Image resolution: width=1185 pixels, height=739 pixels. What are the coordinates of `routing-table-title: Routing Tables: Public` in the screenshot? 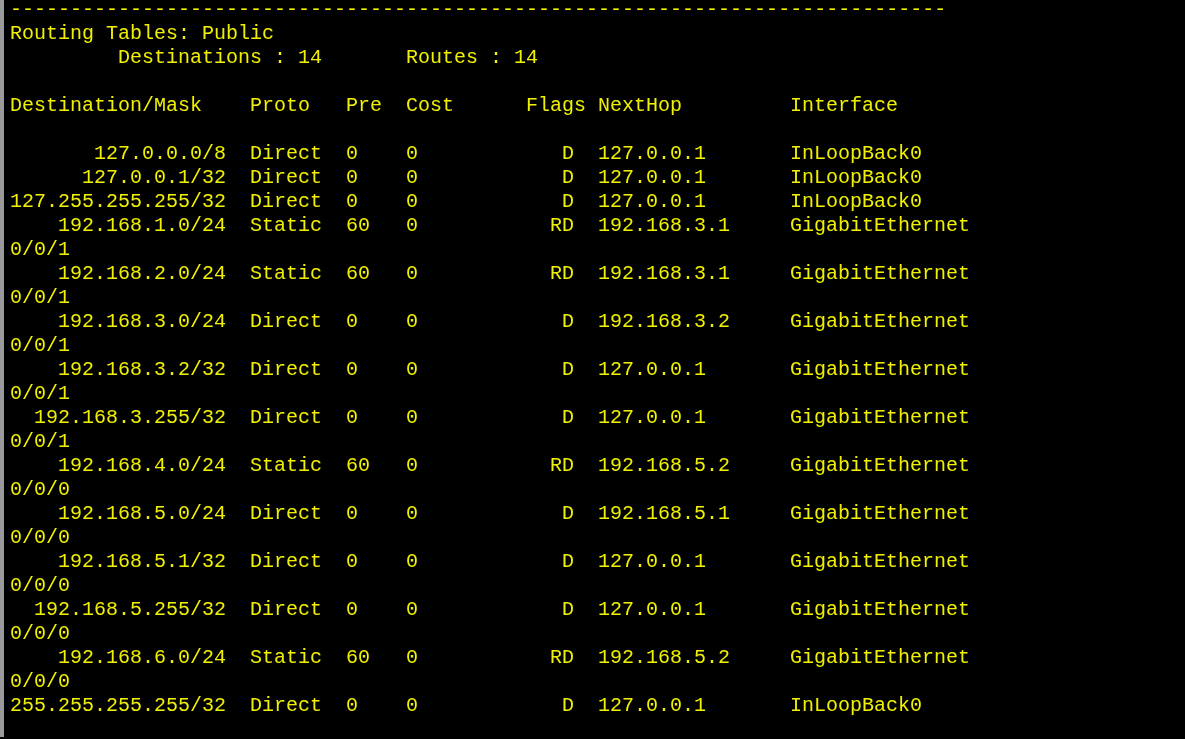 It's located at (142, 34).